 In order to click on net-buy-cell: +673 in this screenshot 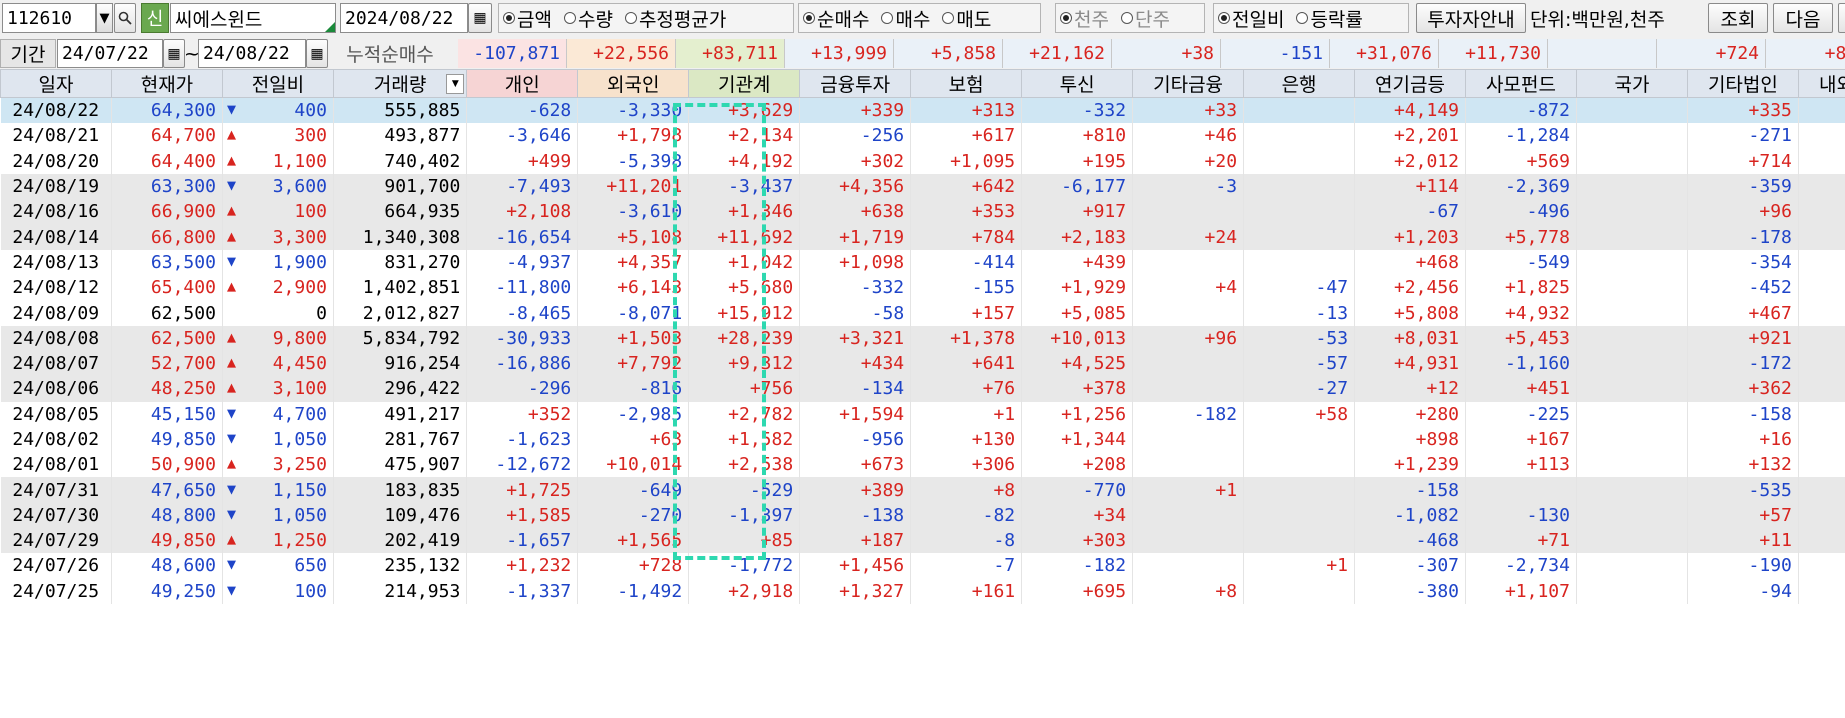, I will do `click(855, 465)`.